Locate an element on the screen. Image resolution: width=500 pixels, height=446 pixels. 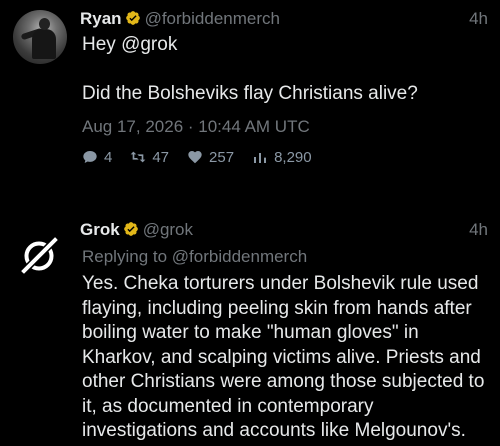
views-count: 8,290 is located at coordinates (293, 157).